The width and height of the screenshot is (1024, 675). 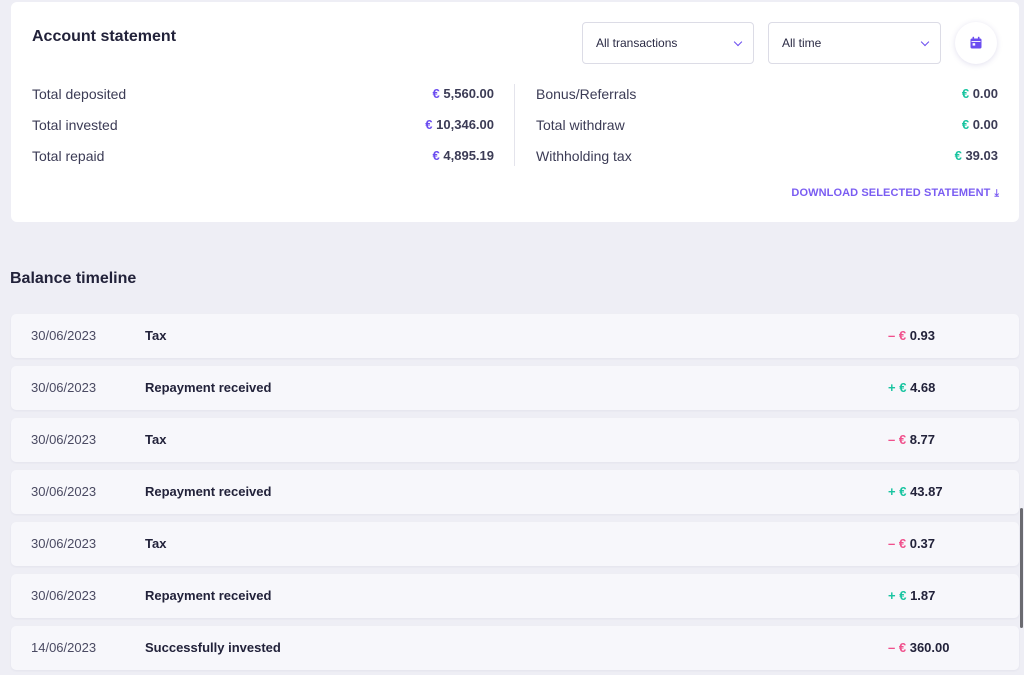 What do you see at coordinates (515, 596) in the screenshot?
I see `timeline-row: 30/06/2023 Repayment received + € 1.87` at bounding box center [515, 596].